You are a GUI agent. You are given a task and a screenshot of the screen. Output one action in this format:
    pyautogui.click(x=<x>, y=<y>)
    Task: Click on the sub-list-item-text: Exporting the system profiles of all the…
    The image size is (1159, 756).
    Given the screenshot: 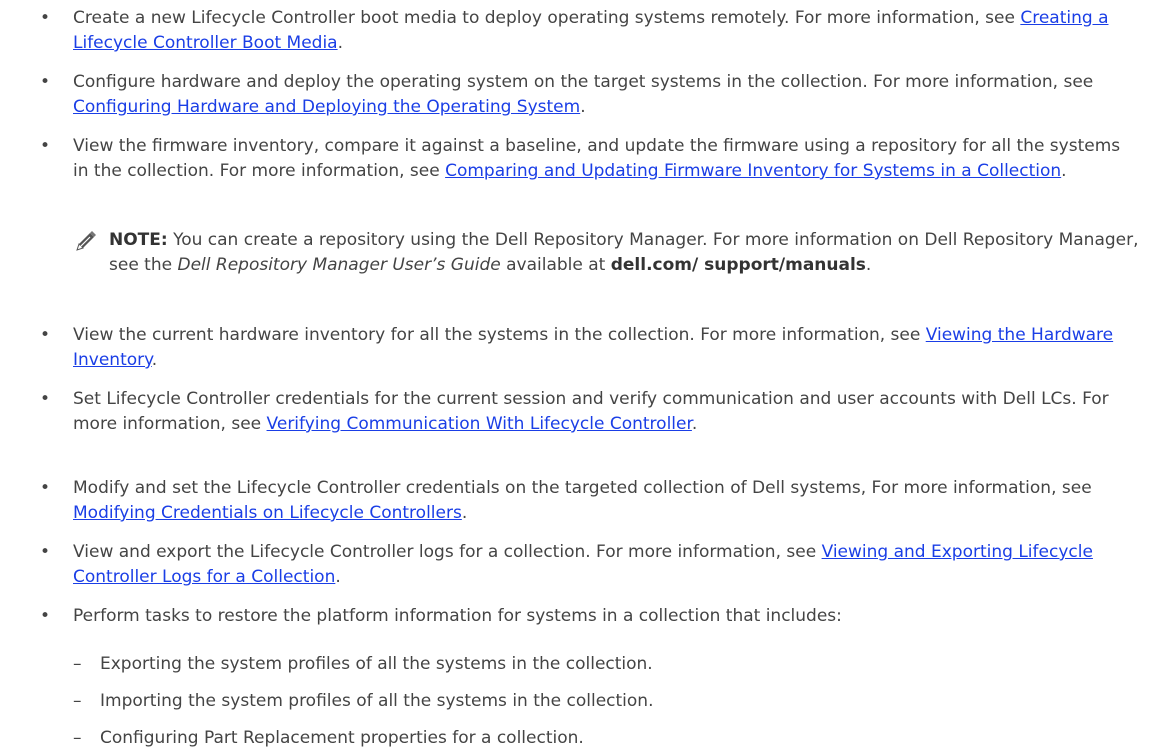 What is the action you would take?
    pyautogui.click(x=376, y=664)
    